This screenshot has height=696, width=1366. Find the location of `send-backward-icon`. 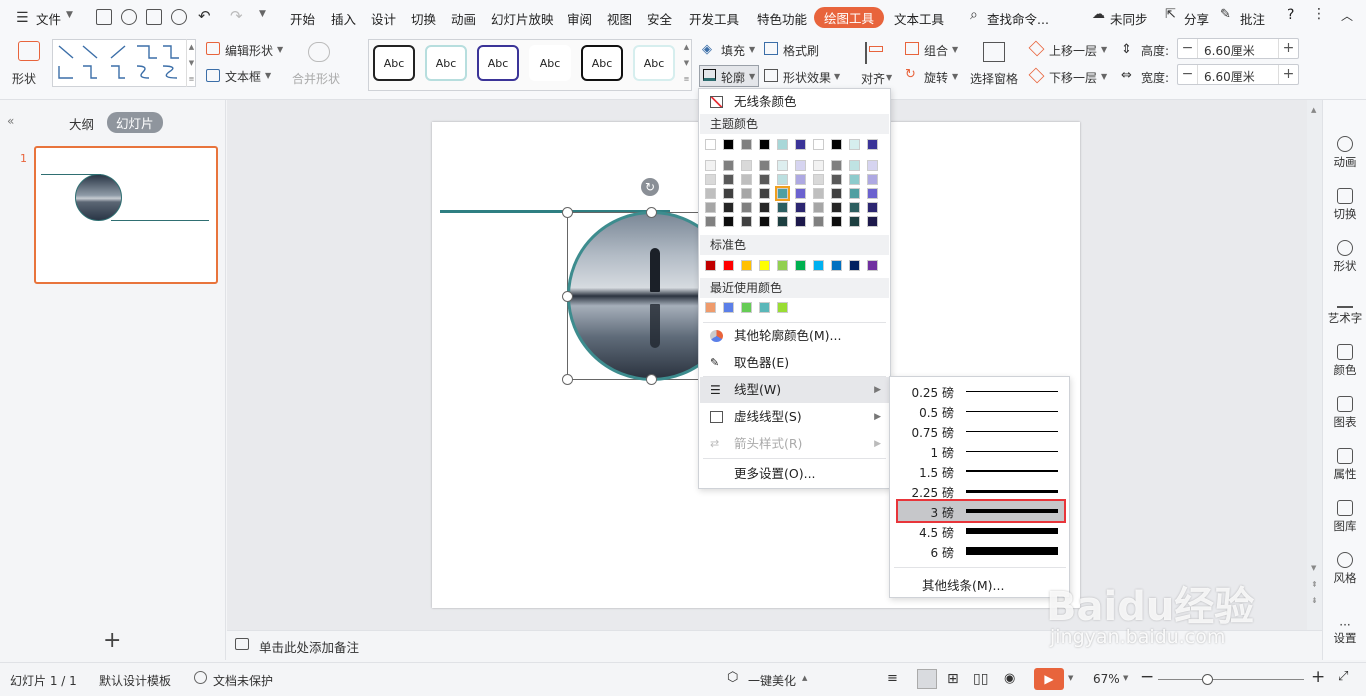

send-backward-icon is located at coordinates (1036, 75).